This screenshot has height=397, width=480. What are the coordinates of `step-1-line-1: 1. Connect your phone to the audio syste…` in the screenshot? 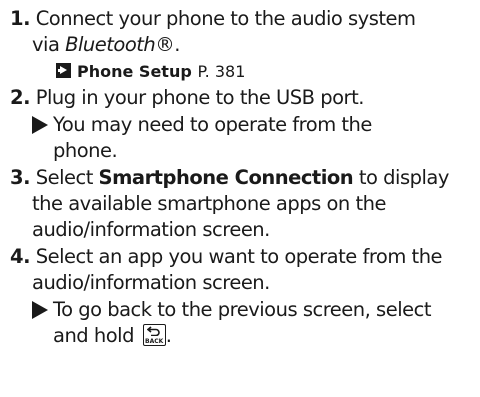 It's located at (213, 19).